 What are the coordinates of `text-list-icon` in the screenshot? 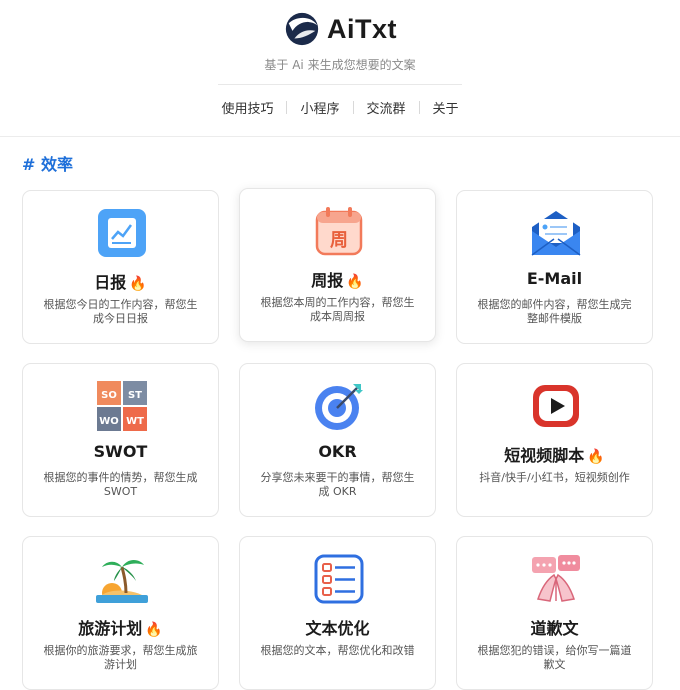 It's located at (339, 579).